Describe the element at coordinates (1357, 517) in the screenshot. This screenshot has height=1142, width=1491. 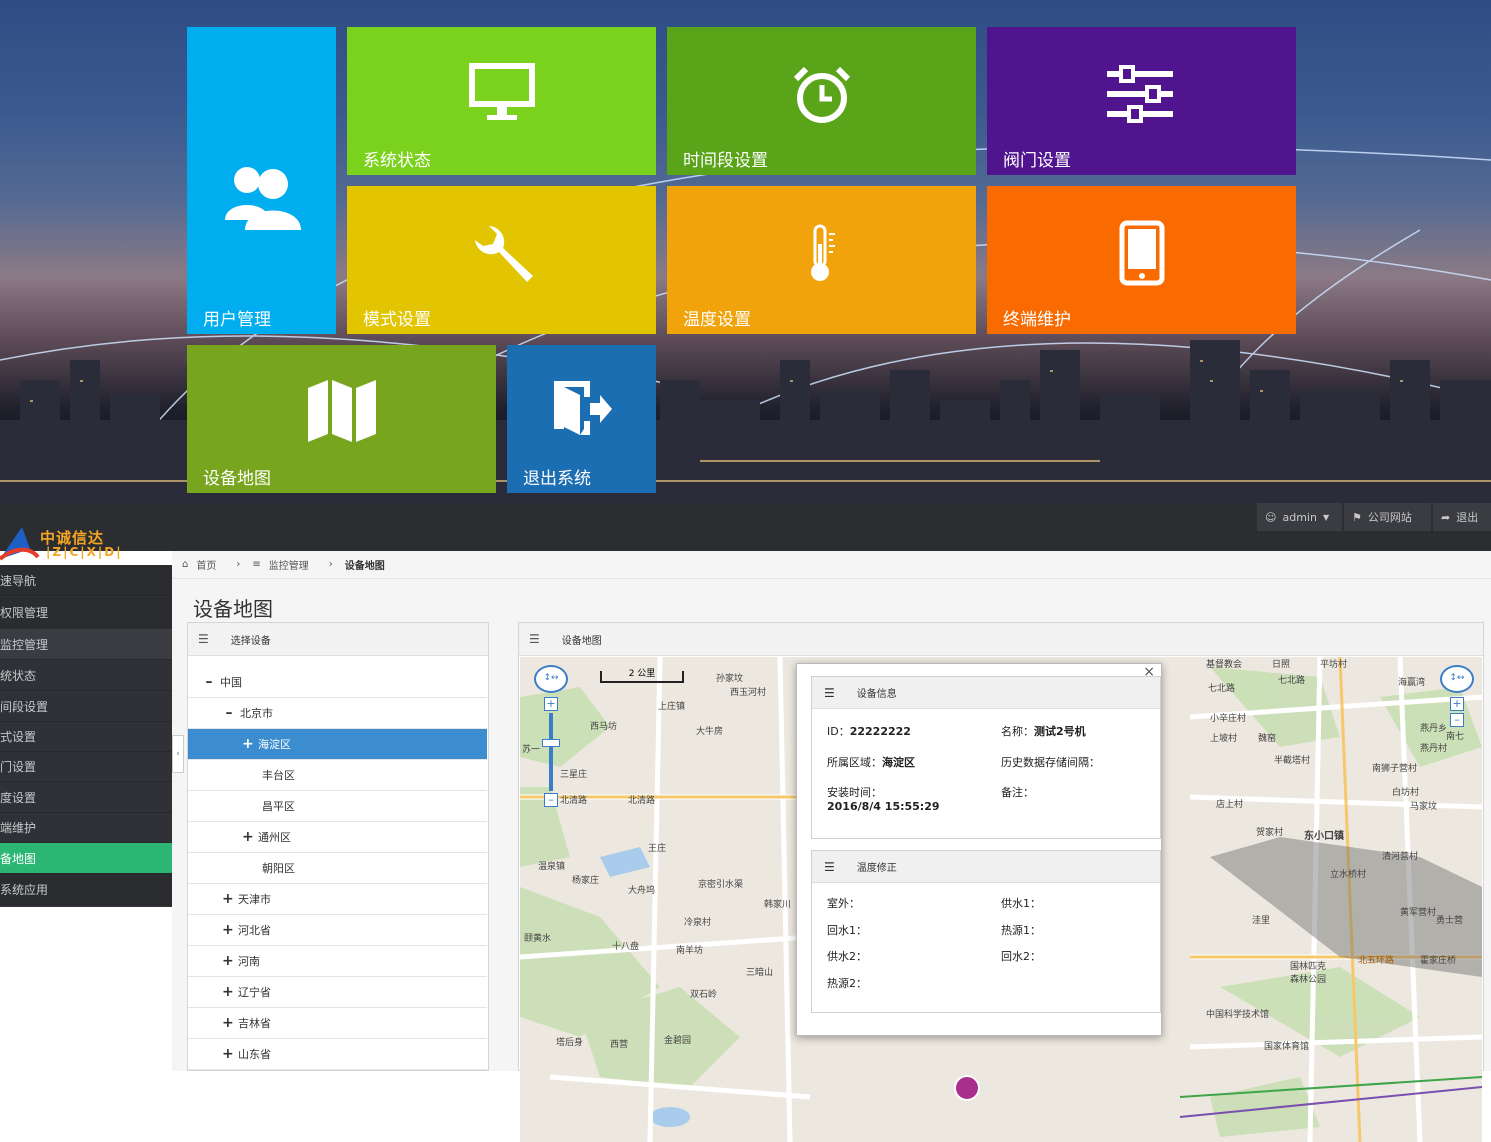
I see `flag-icon: ⚑` at that location.